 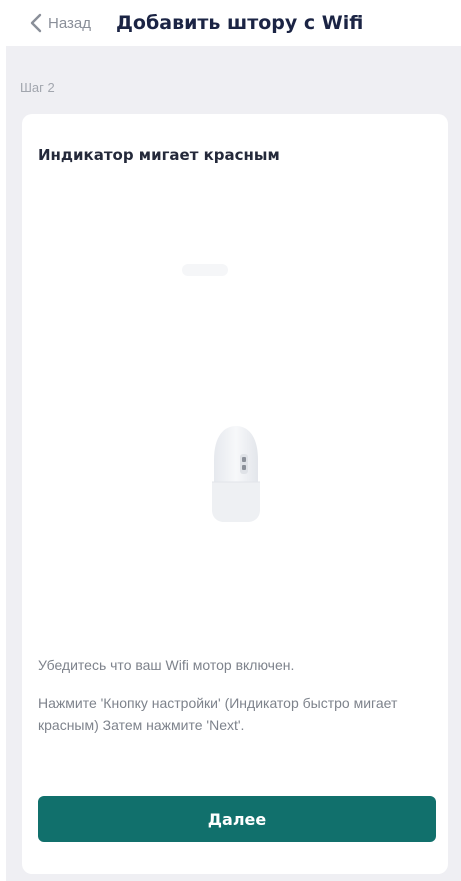 I want to click on step-label: Шаг 2, so click(x=37, y=87).